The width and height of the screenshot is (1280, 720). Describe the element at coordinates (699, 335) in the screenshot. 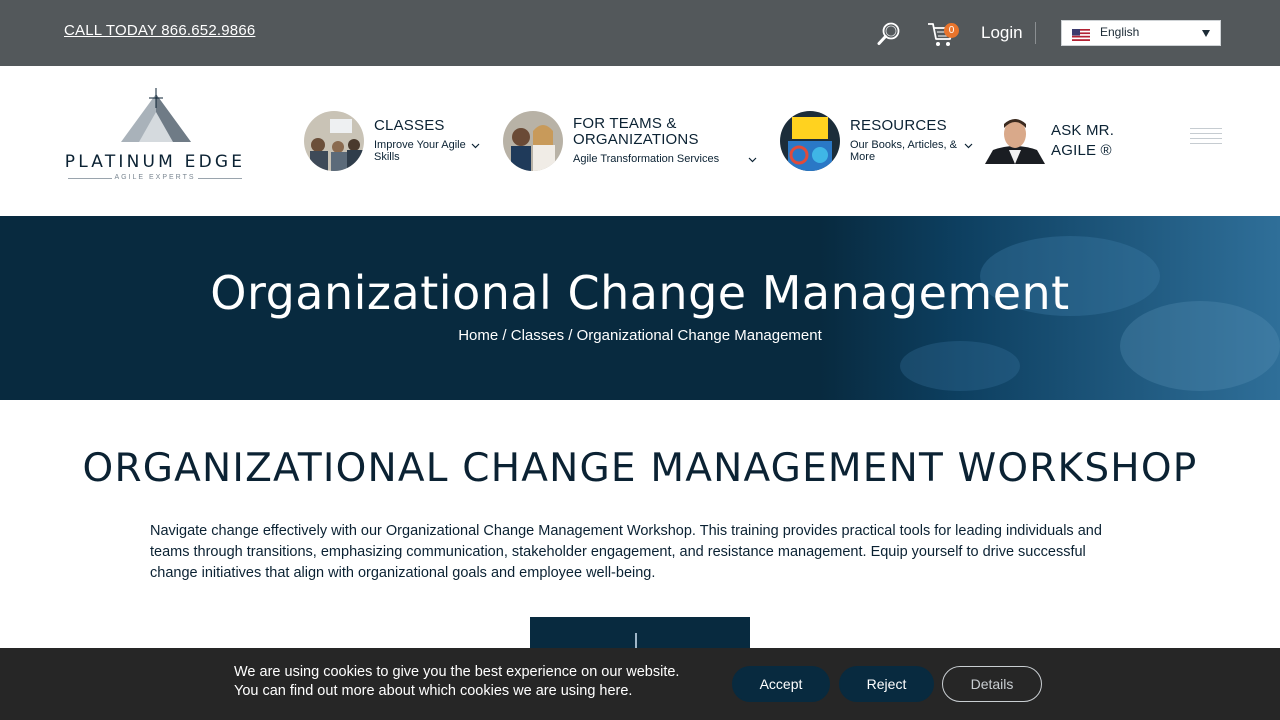

I see `breadcrumb-current: Organizational Change Management` at that location.